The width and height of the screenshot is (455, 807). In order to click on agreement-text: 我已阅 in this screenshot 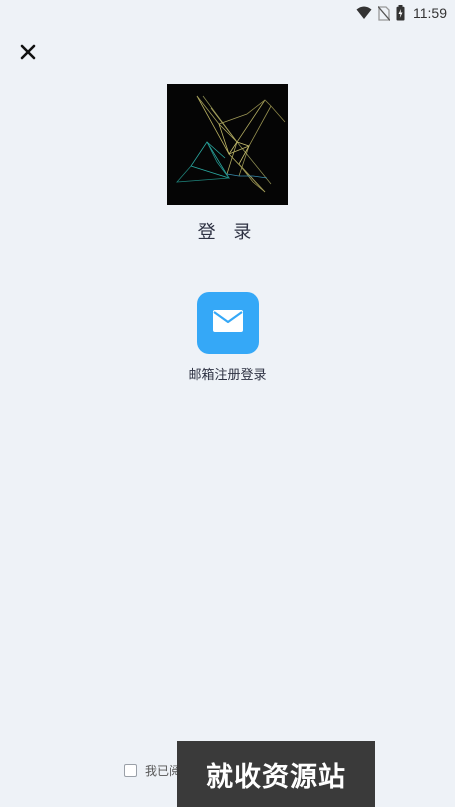, I will do `click(163, 770)`.